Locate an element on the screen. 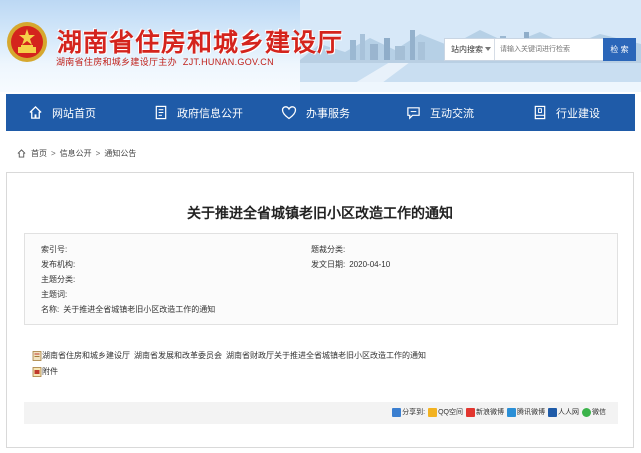 The width and height of the screenshot is (641, 453). breadcrumb: 首页 > 信息公开 > 通知公告 is located at coordinates (76, 153).